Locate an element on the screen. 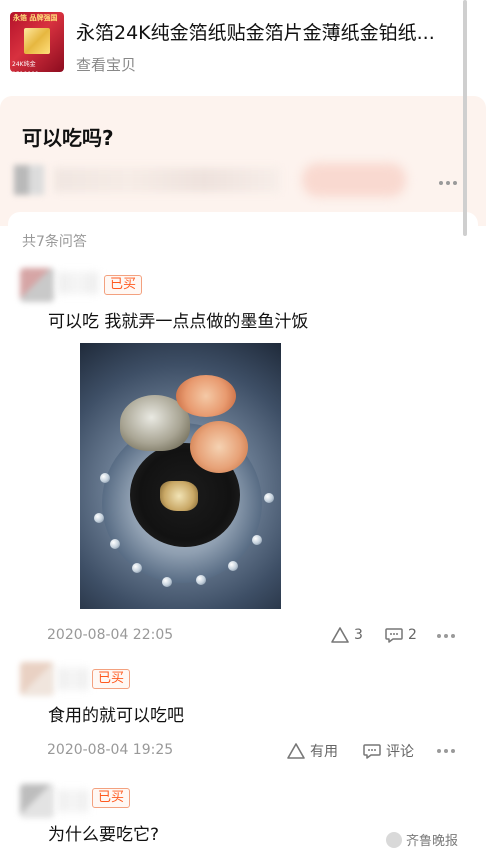  thumbnail-gold-leaf is located at coordinates (37, 41).